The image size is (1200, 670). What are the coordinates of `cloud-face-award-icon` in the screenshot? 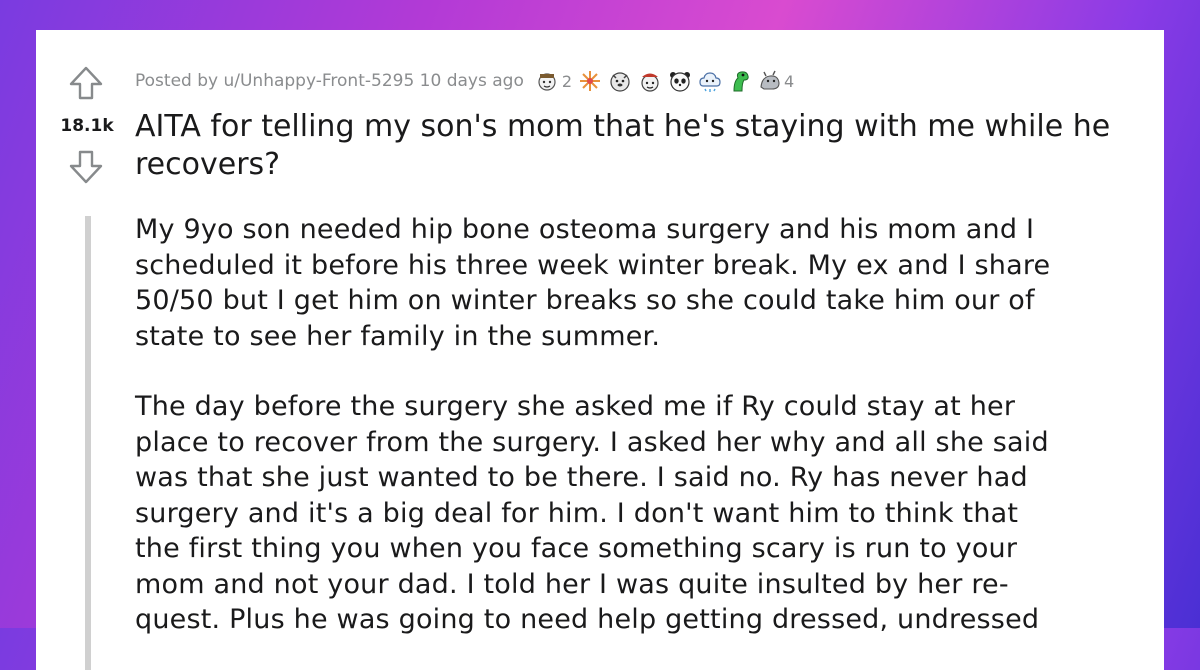 It's located at (710, 82).